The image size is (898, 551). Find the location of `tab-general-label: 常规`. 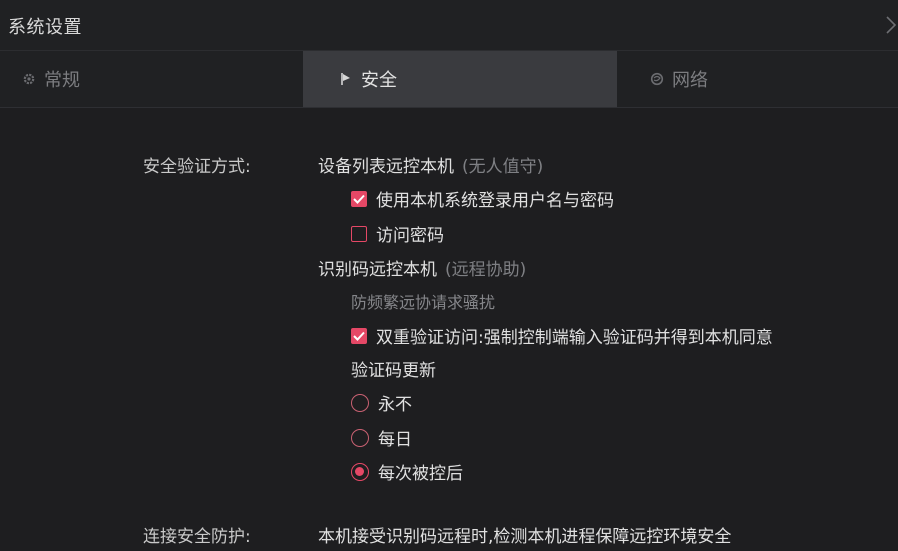

tab-general-label: 常规 is located at coordinates (62, 80).